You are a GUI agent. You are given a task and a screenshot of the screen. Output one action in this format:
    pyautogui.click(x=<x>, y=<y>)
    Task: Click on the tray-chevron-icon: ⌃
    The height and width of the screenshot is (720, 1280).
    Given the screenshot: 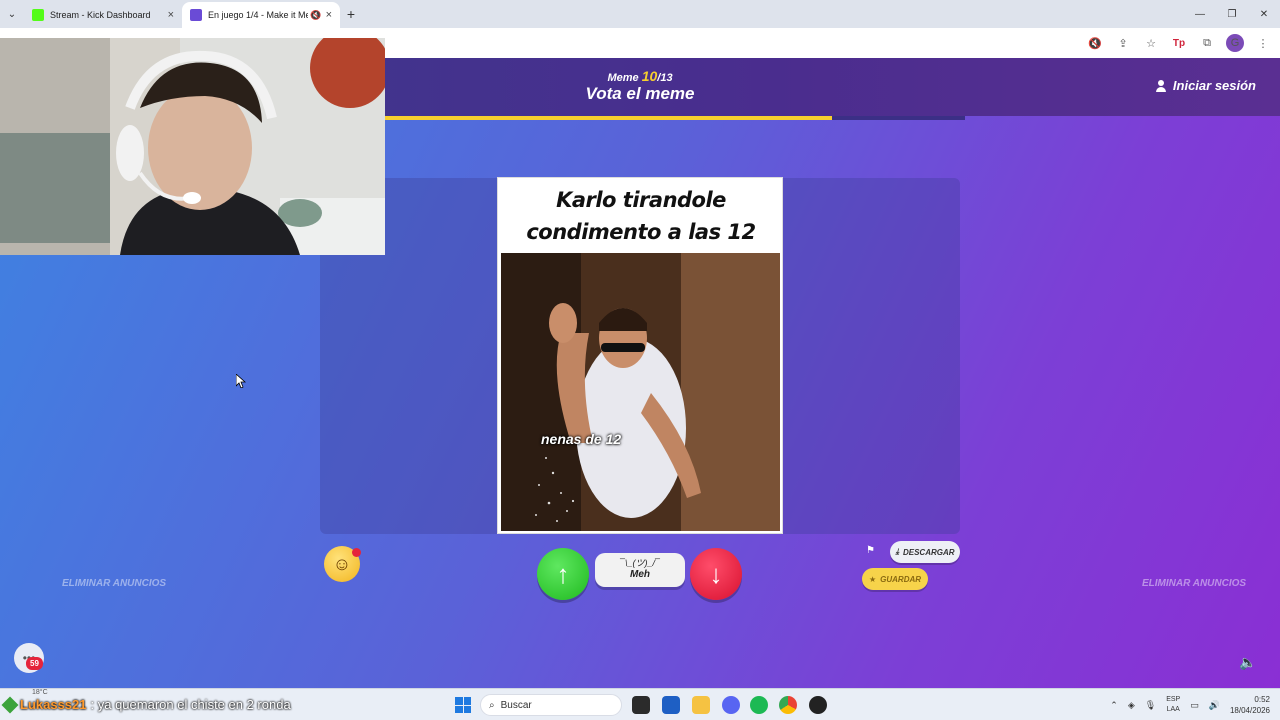 What is the action you would take?
    pyautogui.click(x=1114, y=705)
    